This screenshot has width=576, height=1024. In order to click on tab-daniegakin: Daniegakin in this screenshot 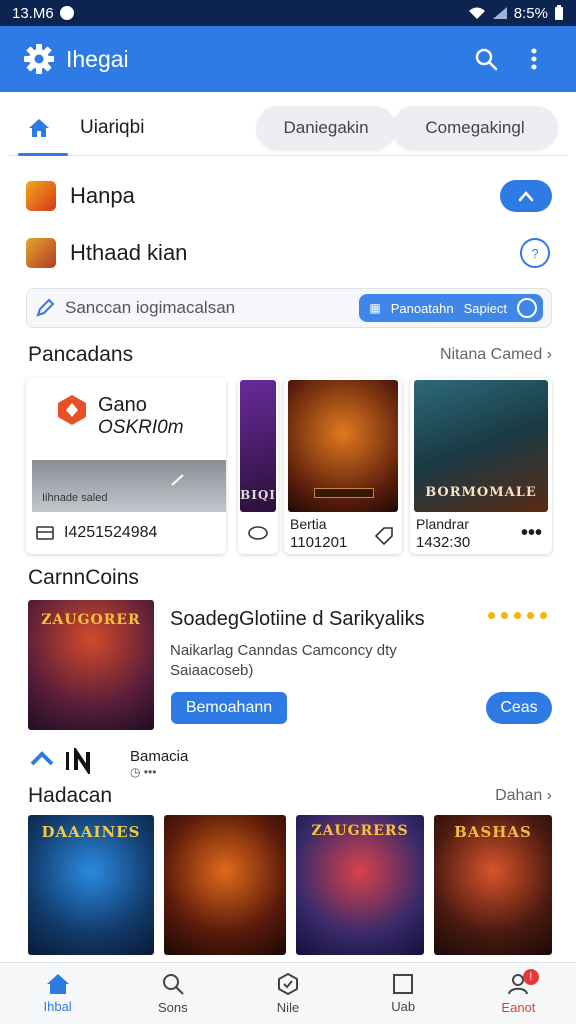, I will do `click(326, 128)`.